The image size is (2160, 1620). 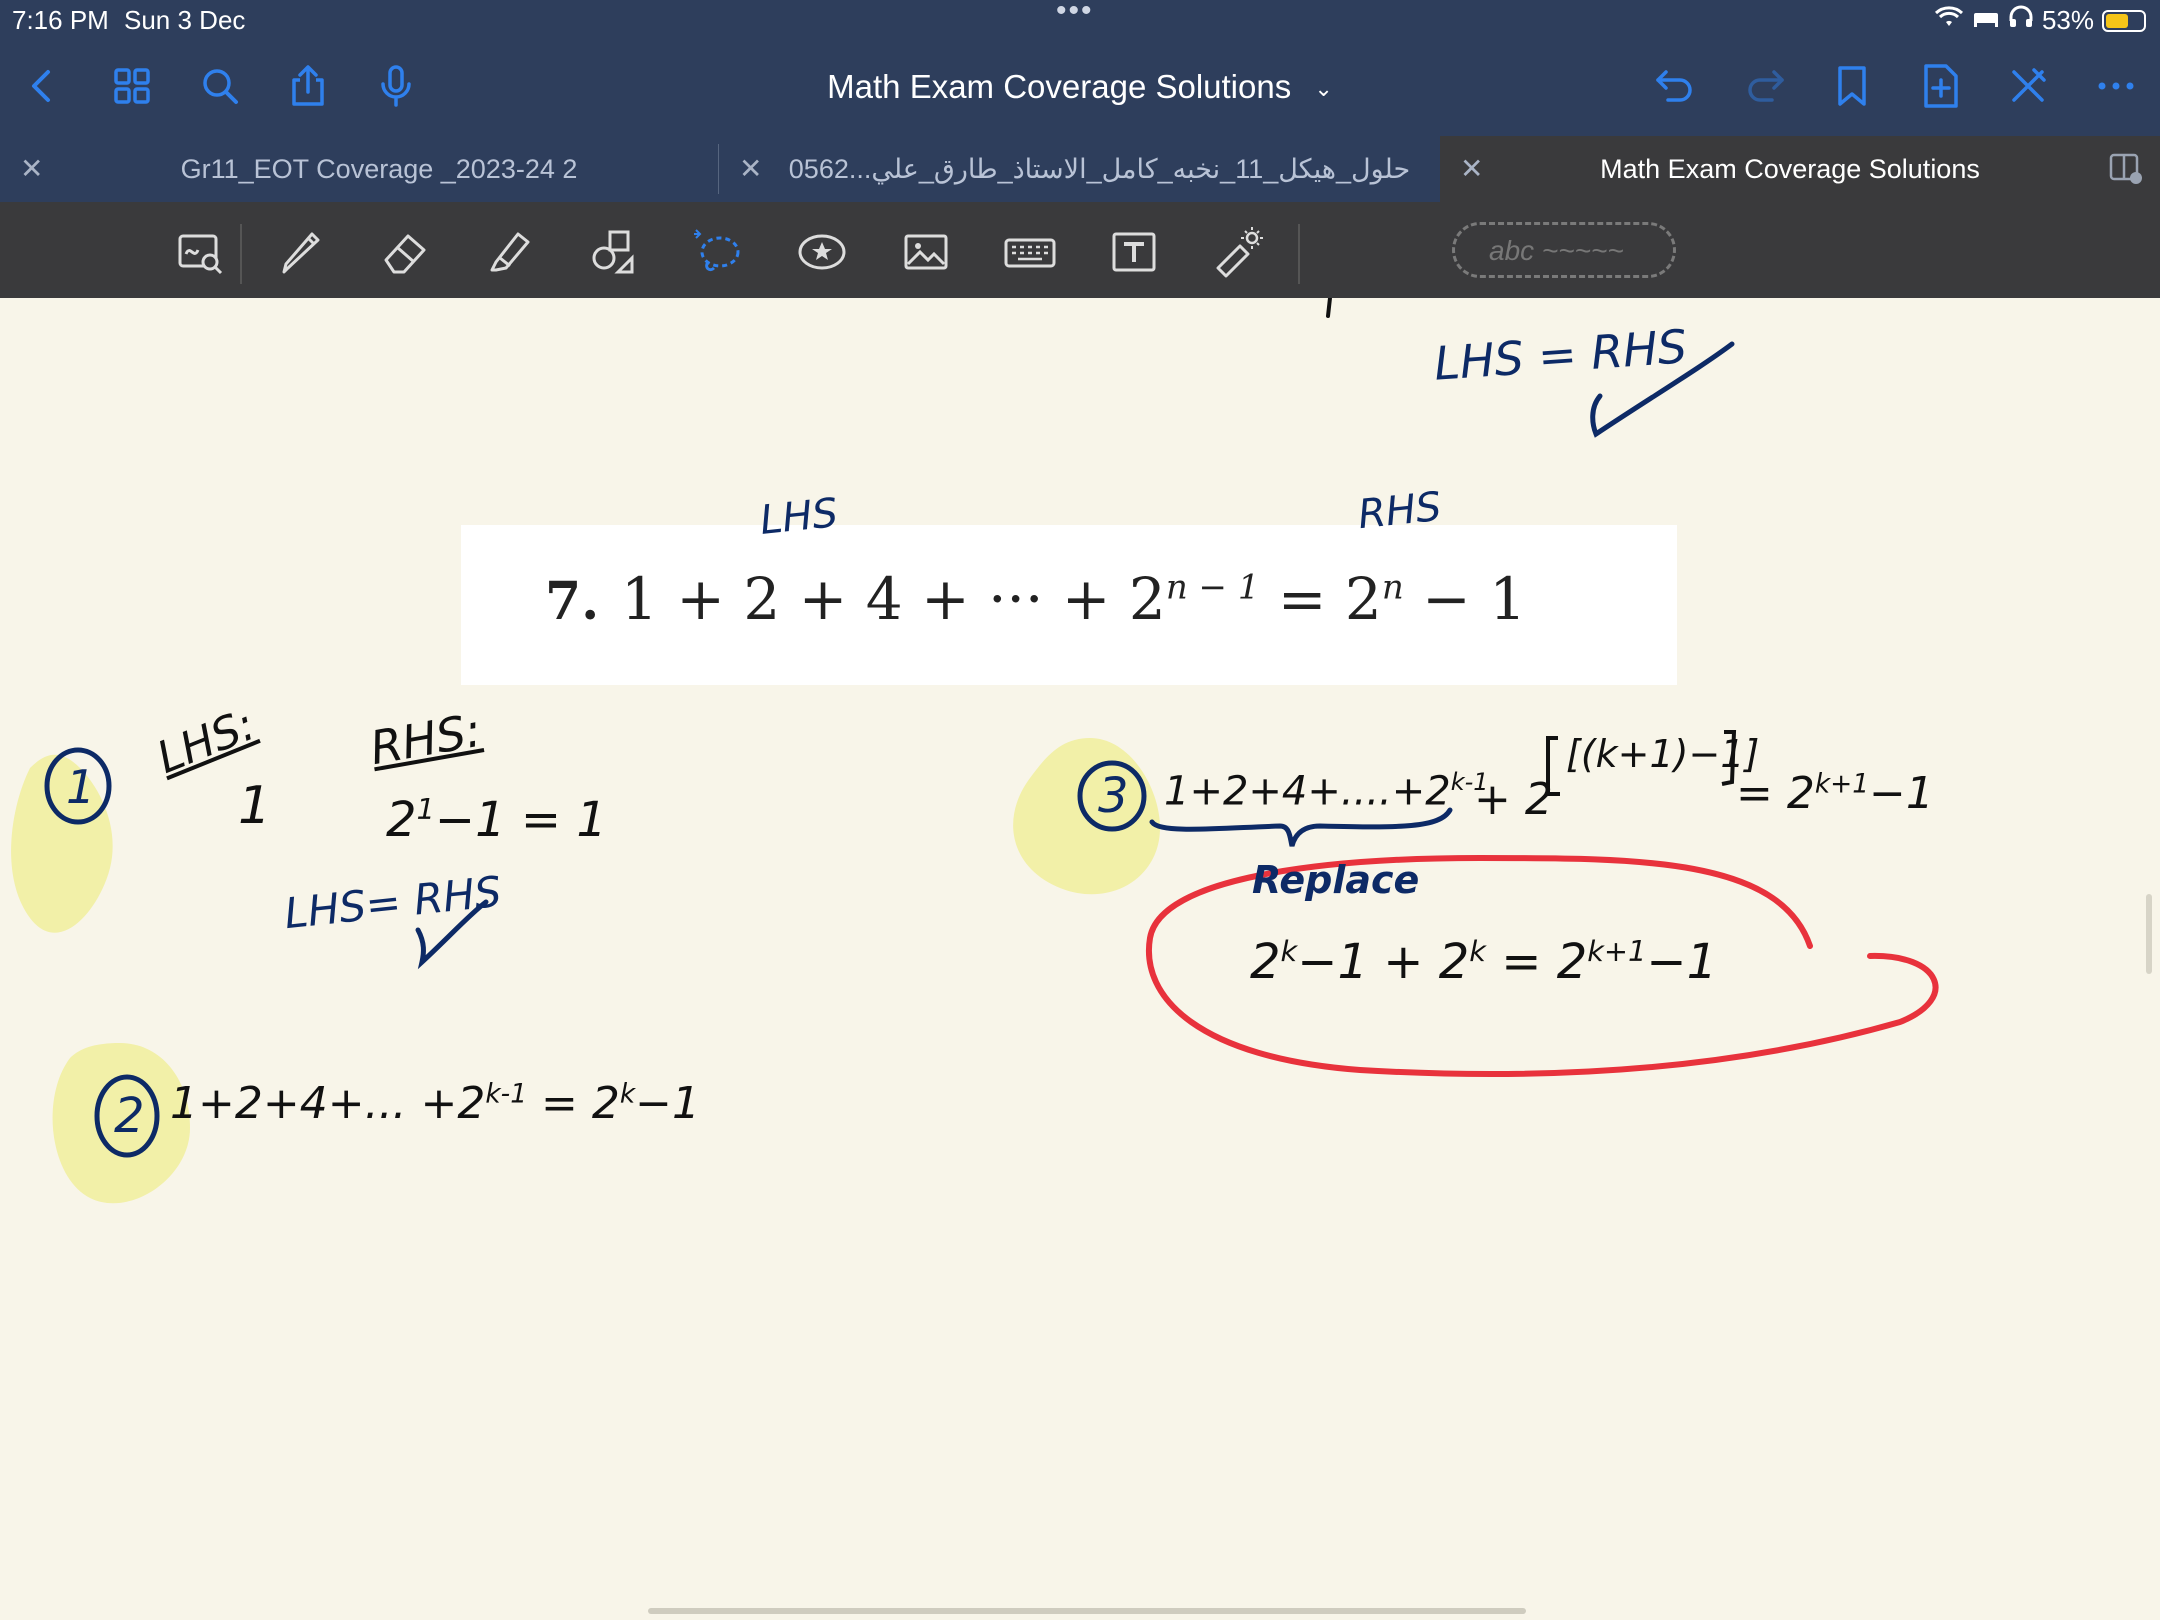 I want to click on step3-rhs-base: = 2, so click(x=1775, y=793).